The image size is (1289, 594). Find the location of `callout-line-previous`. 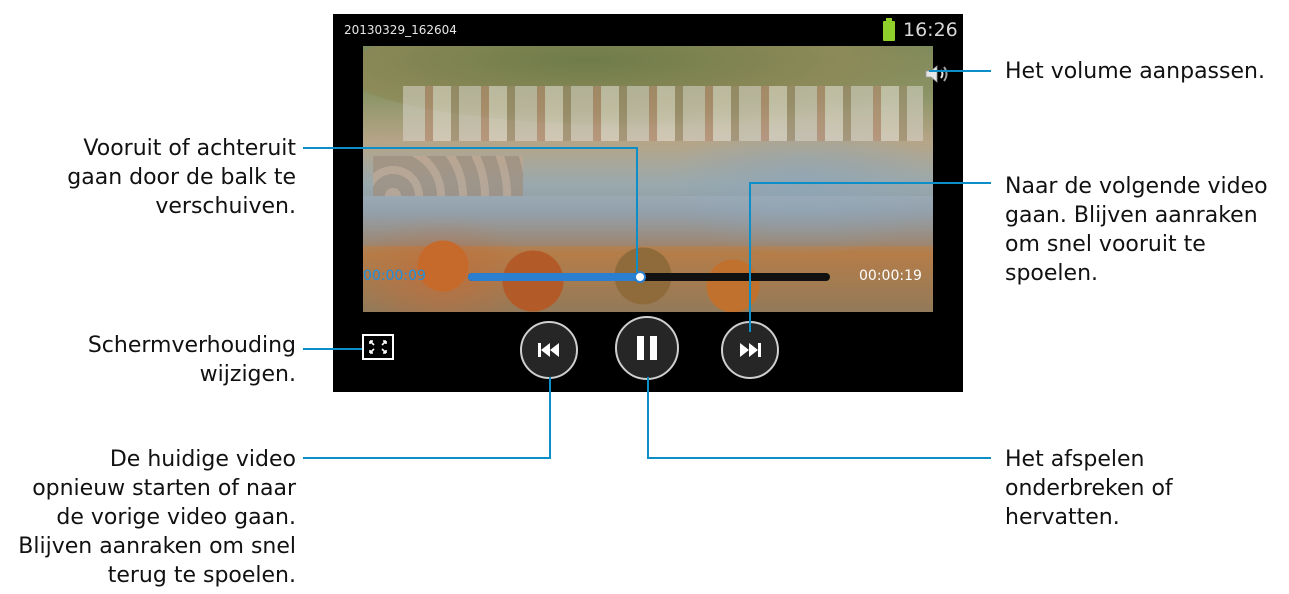

callout-line-previous is located at coordinates (427, 418).